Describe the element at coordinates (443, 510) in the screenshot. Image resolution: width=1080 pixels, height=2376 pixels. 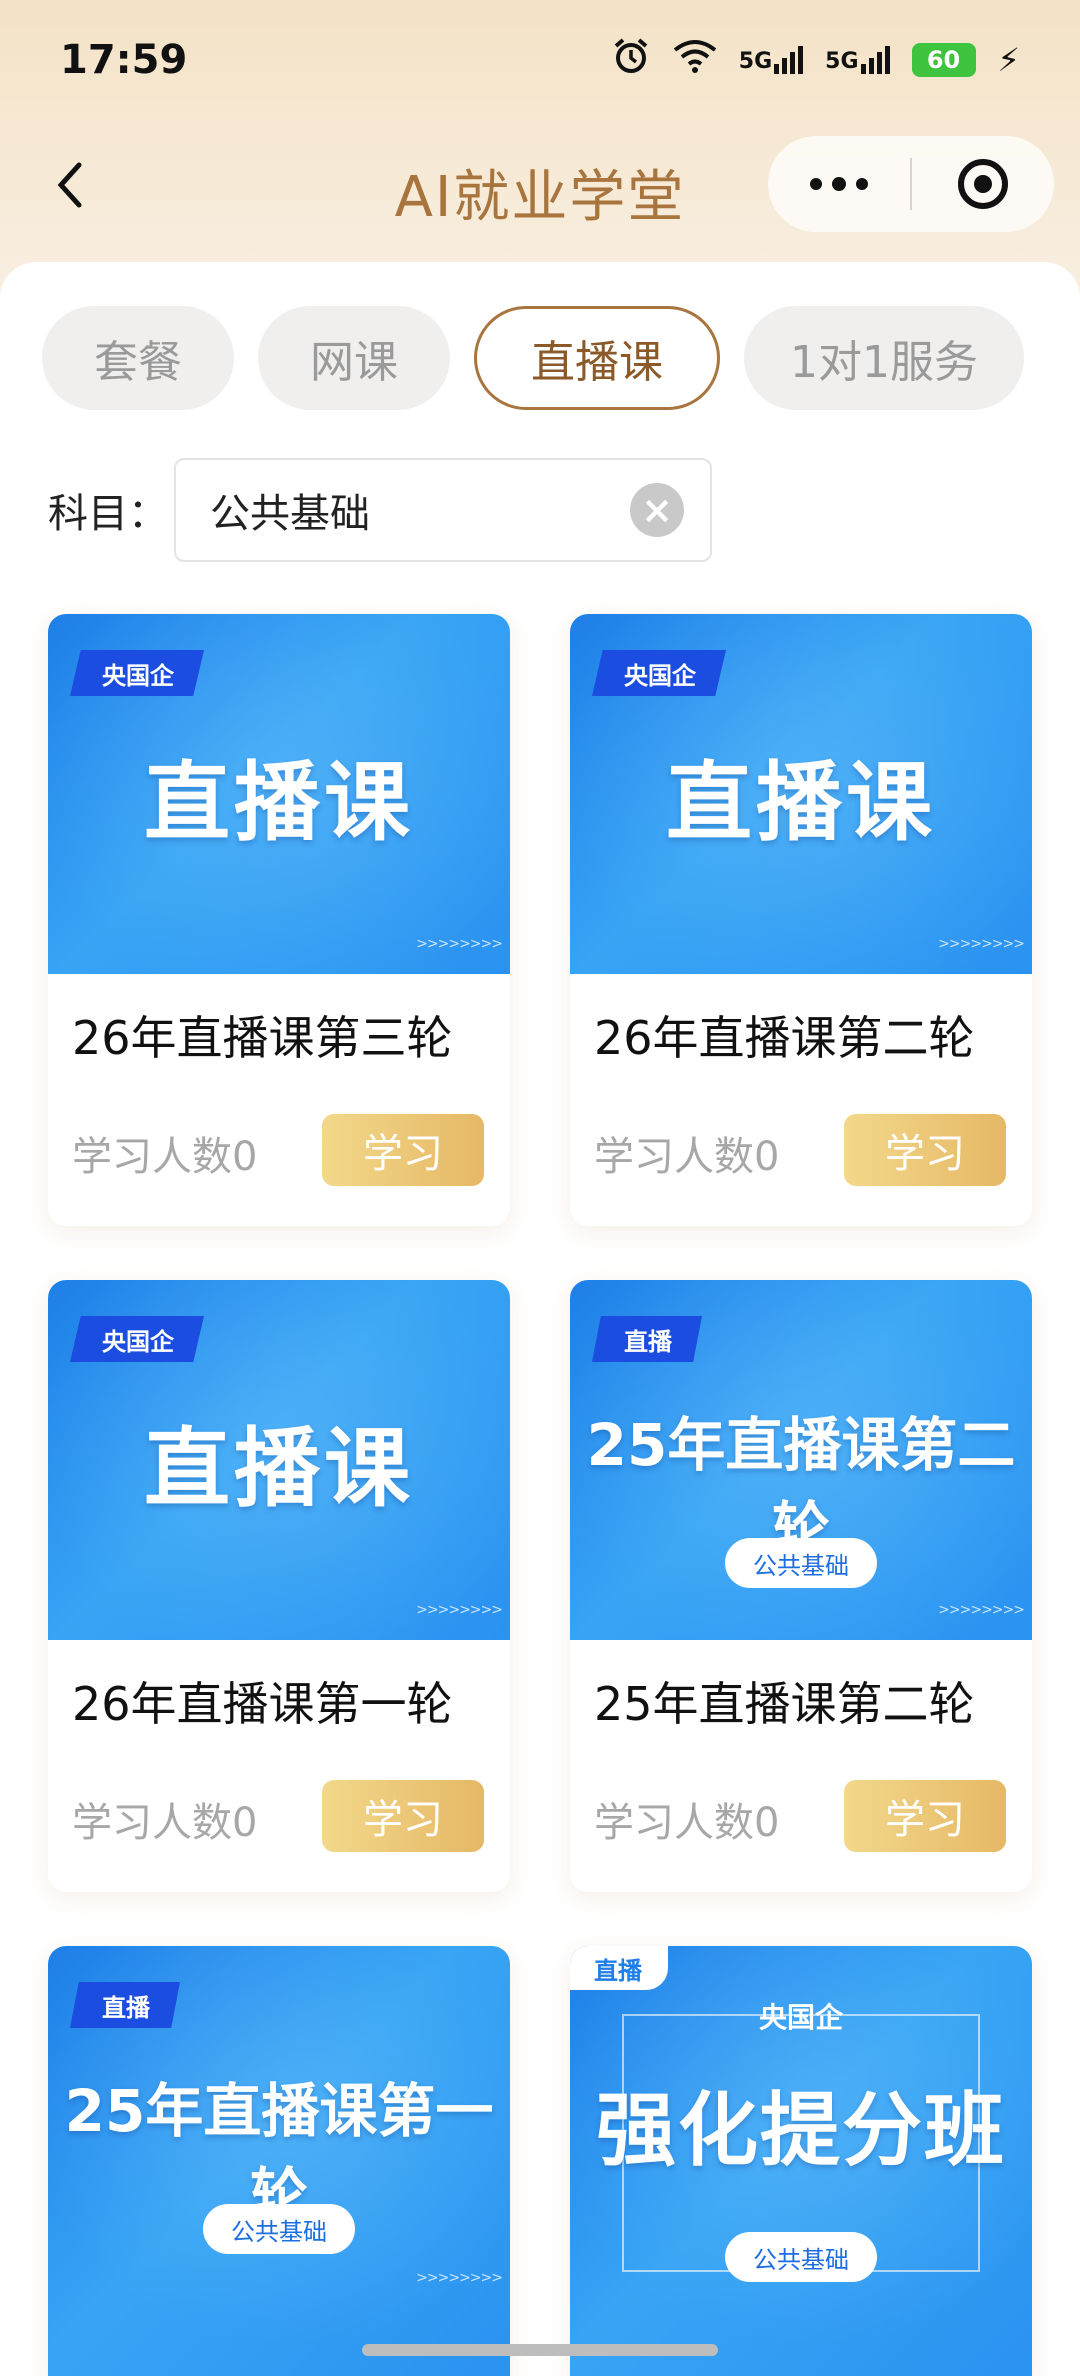
I see `subject-select: 公共基础 ×` at that location.